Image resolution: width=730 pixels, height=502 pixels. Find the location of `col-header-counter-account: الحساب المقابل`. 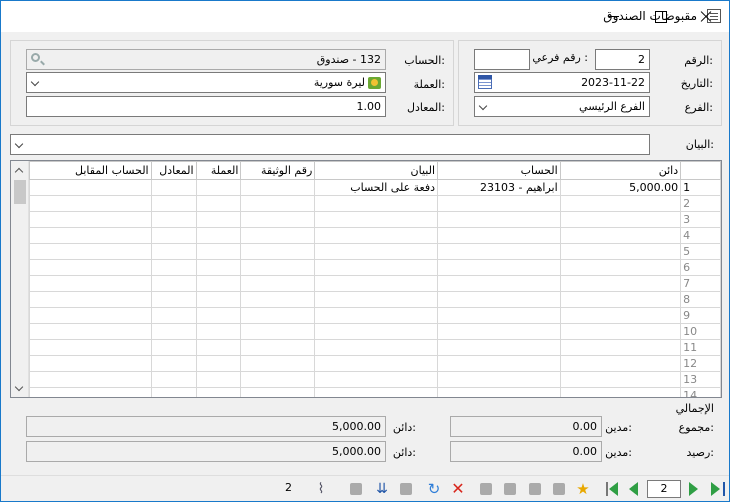

col-header-counter-account: الحساب المقابل is located at coordinates (90, 170).